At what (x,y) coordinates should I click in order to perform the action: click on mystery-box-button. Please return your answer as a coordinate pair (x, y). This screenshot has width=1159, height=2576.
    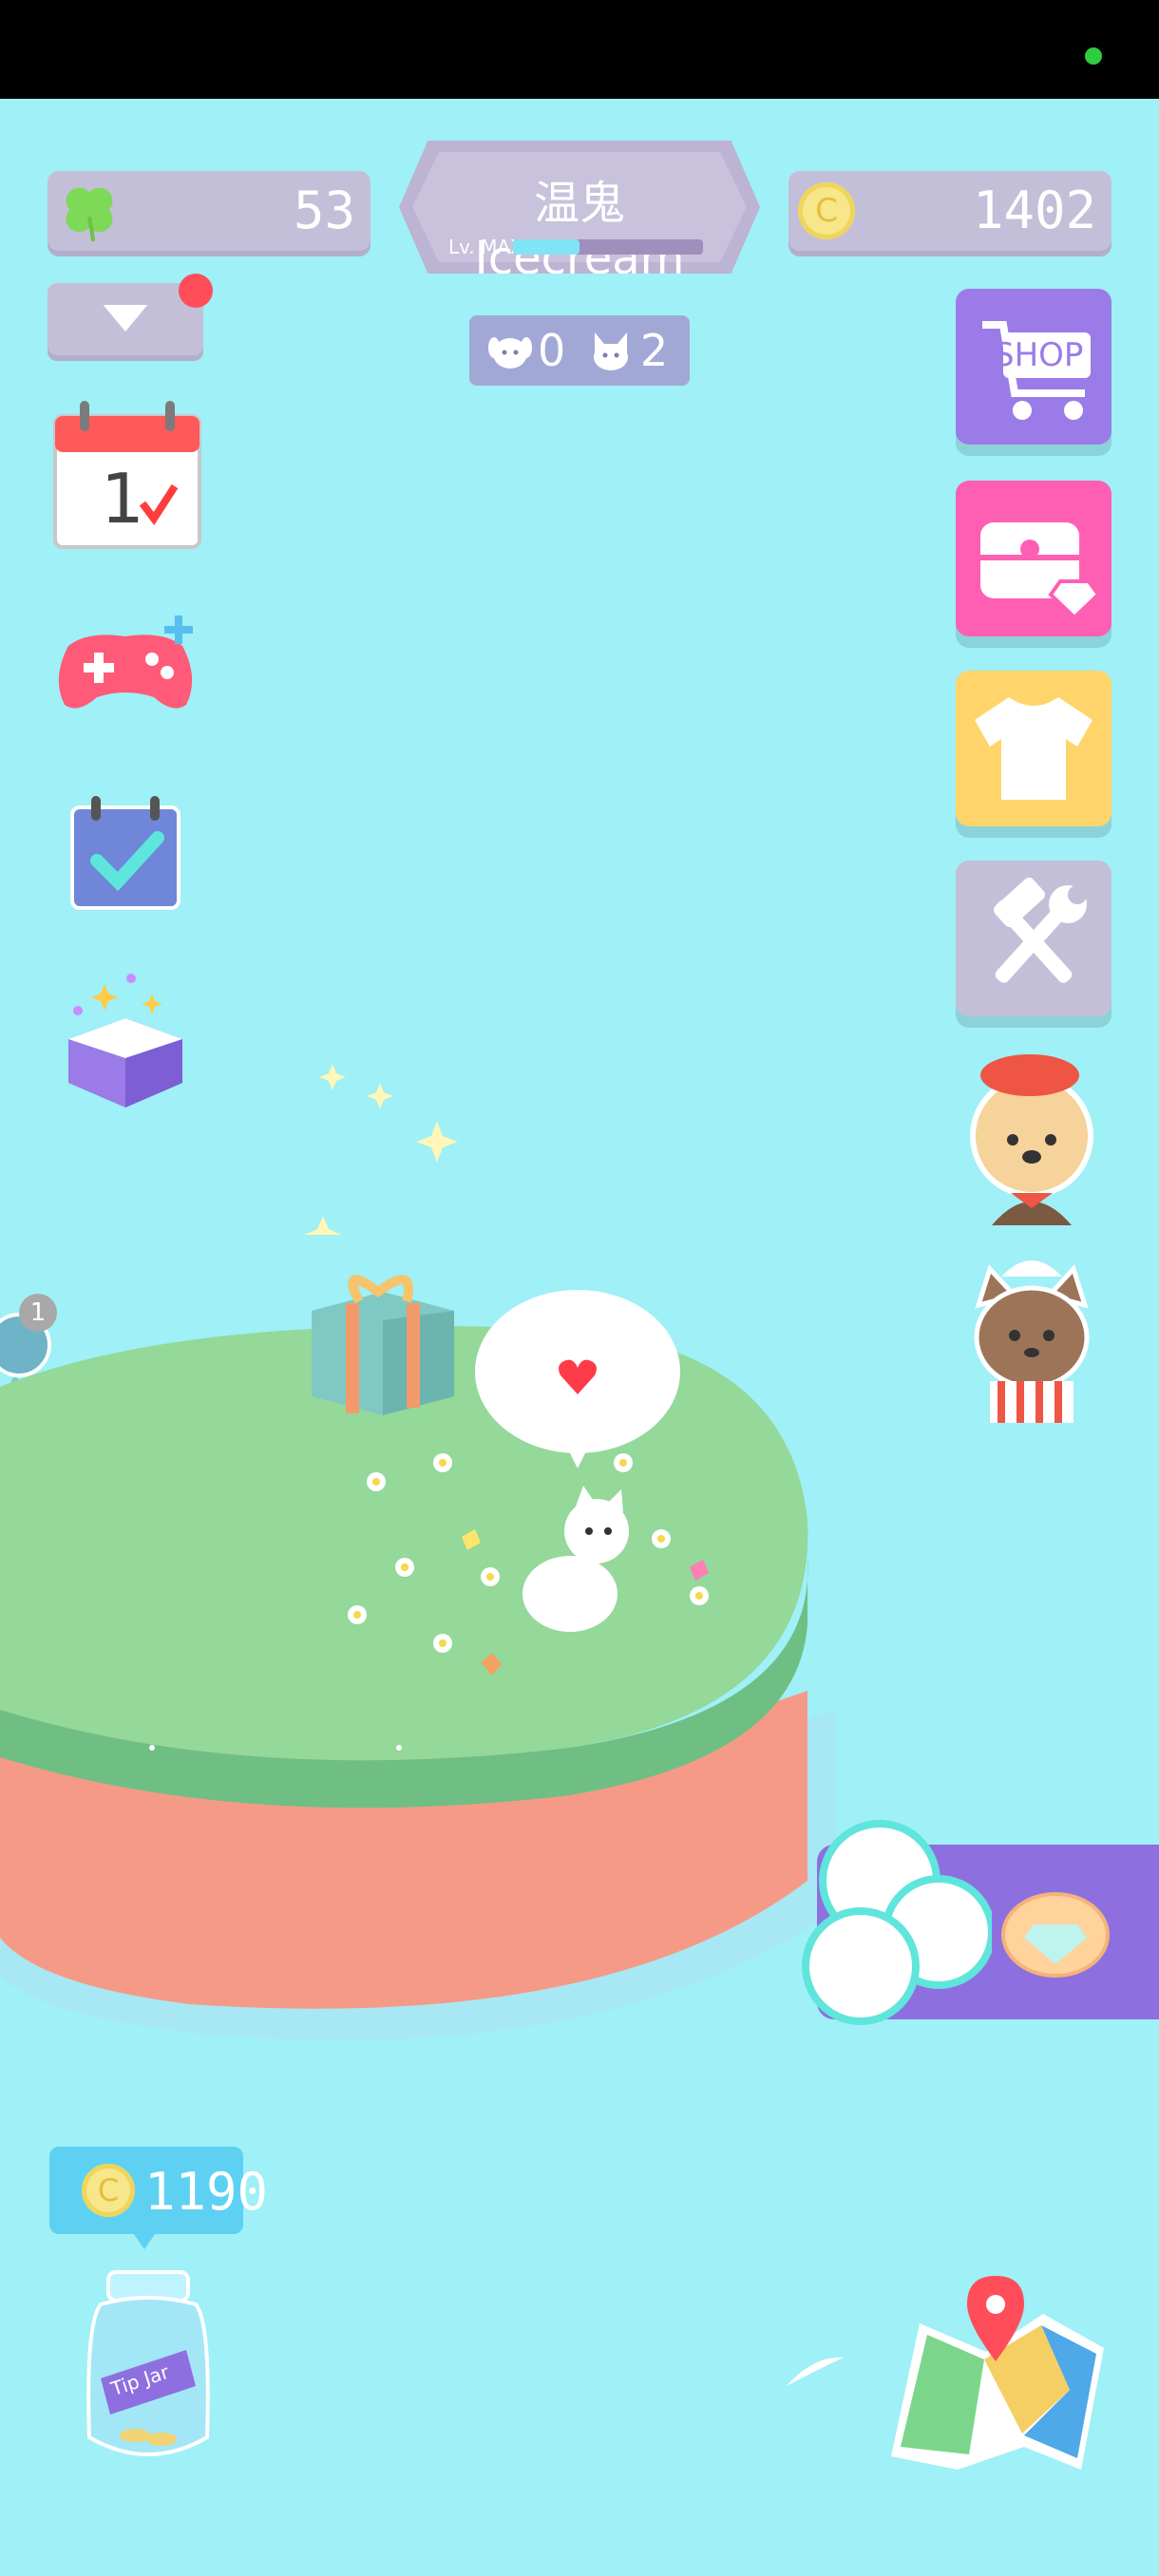
    Looking at the image, I should click on (125, 1041).